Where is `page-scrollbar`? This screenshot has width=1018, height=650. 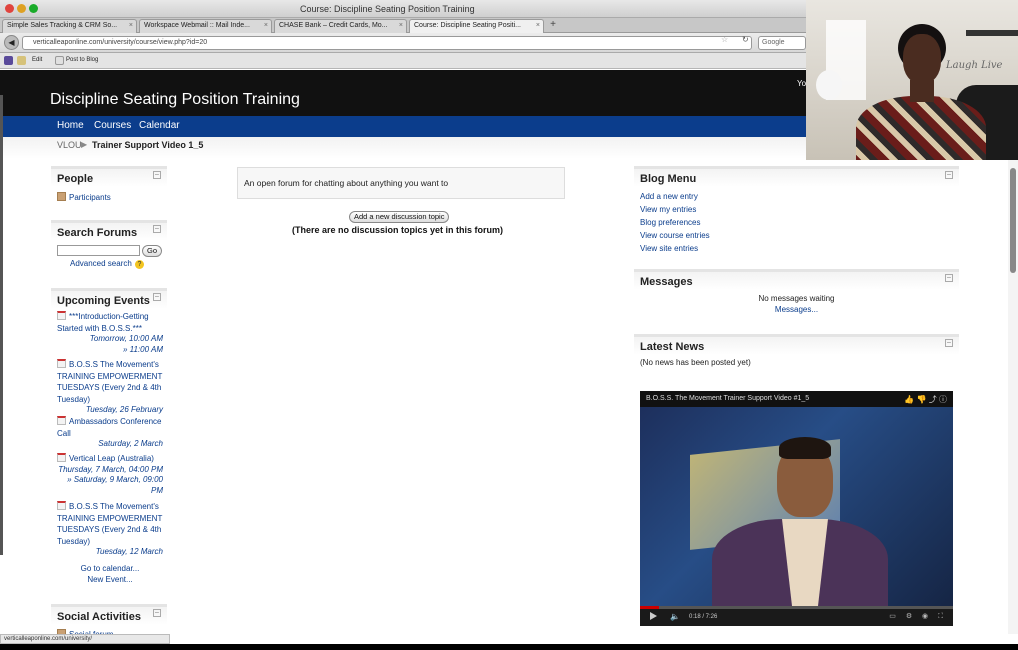 page-scrollbar is located at coordinates (1013, 397).